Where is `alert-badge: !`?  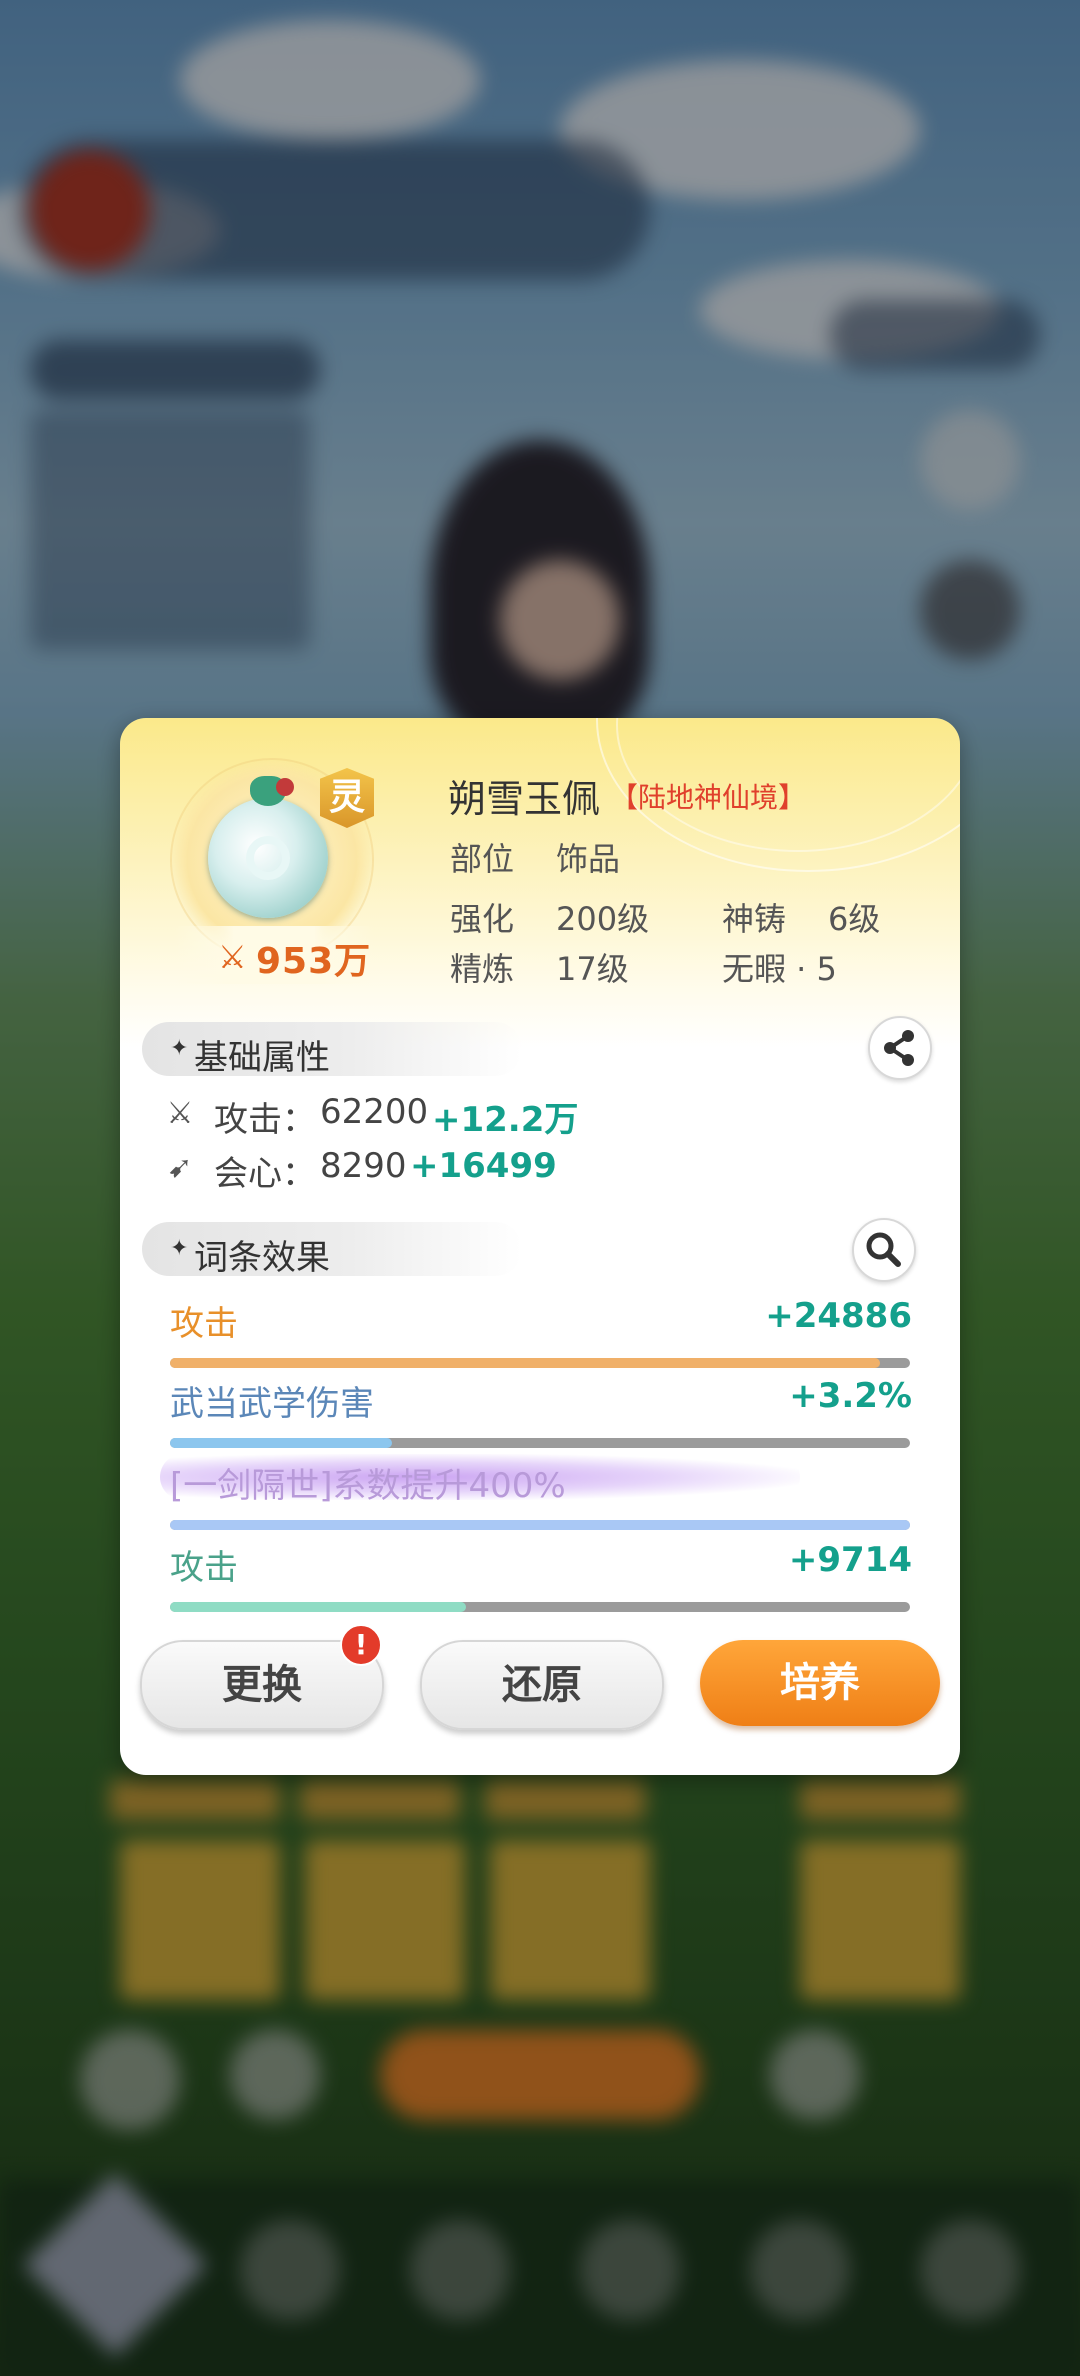
alert-badge: ! is located at coordinates (361, 1645).